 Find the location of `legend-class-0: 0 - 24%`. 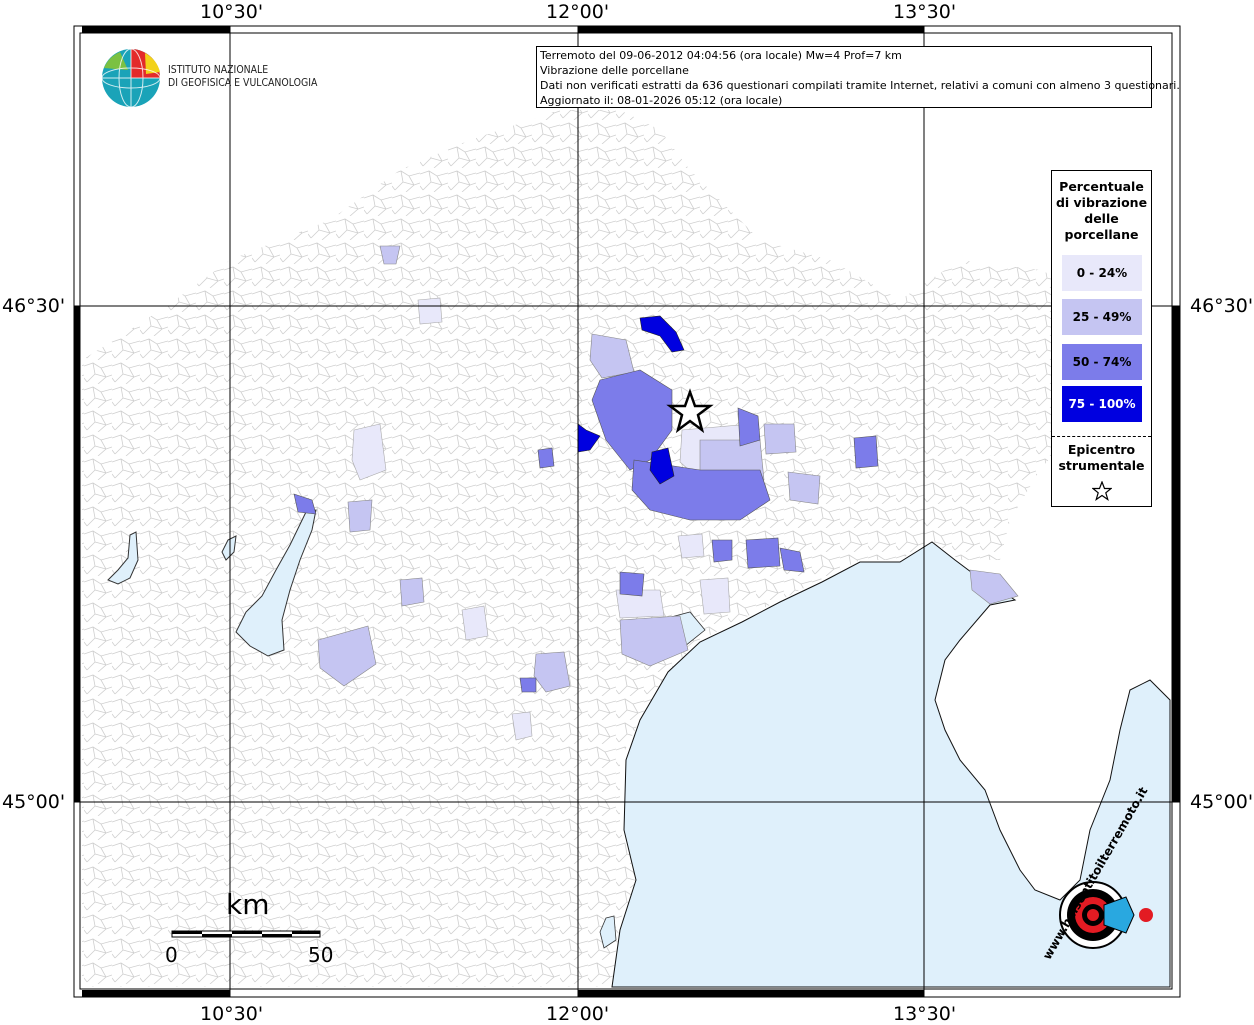

legend-class-0: 0 - 24% is located at coordinates (1102, 273).